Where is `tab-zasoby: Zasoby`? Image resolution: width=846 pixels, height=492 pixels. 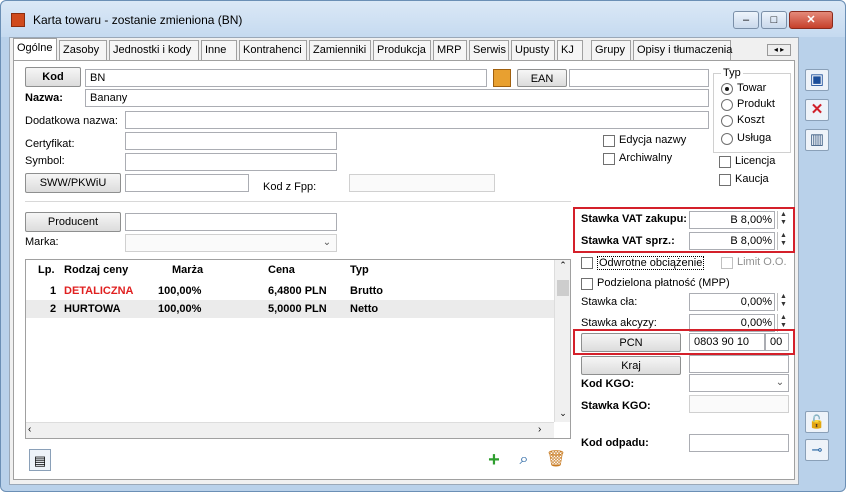
tab-zasoby: Zasoby is located at coordinates (83, 50).